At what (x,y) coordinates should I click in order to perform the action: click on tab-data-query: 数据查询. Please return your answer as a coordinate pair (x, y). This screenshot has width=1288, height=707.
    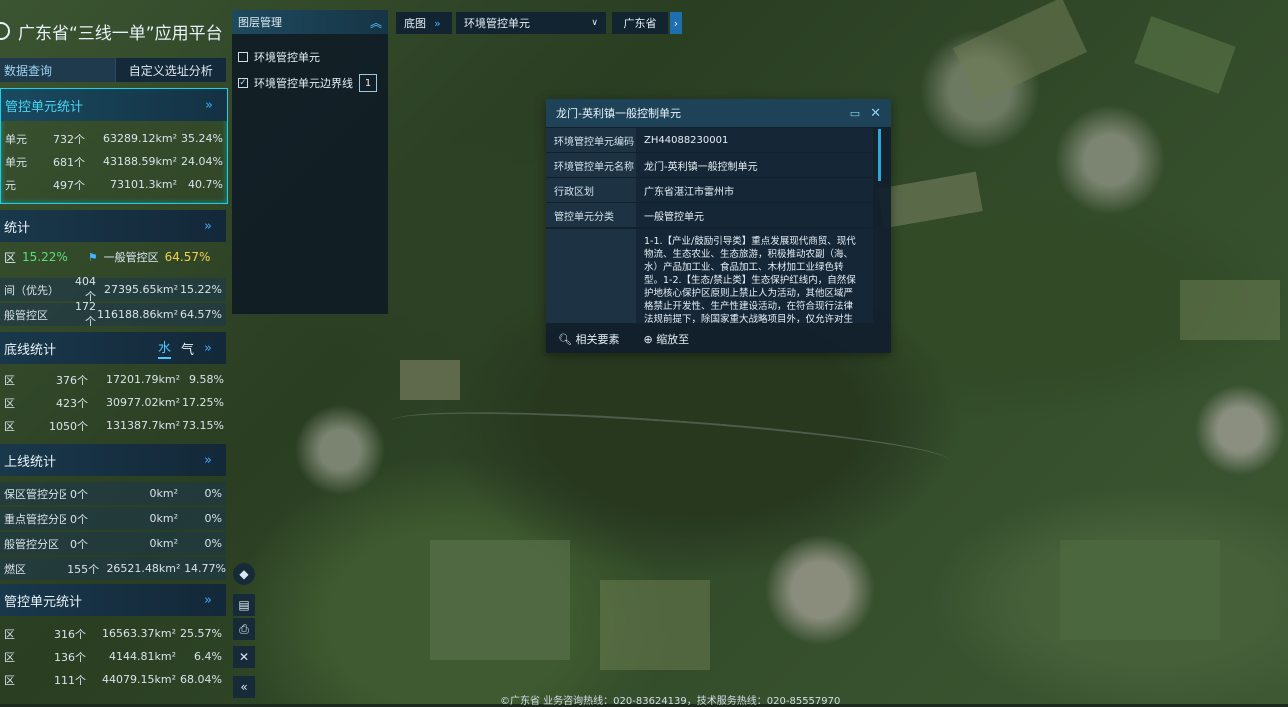
    Looking at the image, I should click on (57, 70).